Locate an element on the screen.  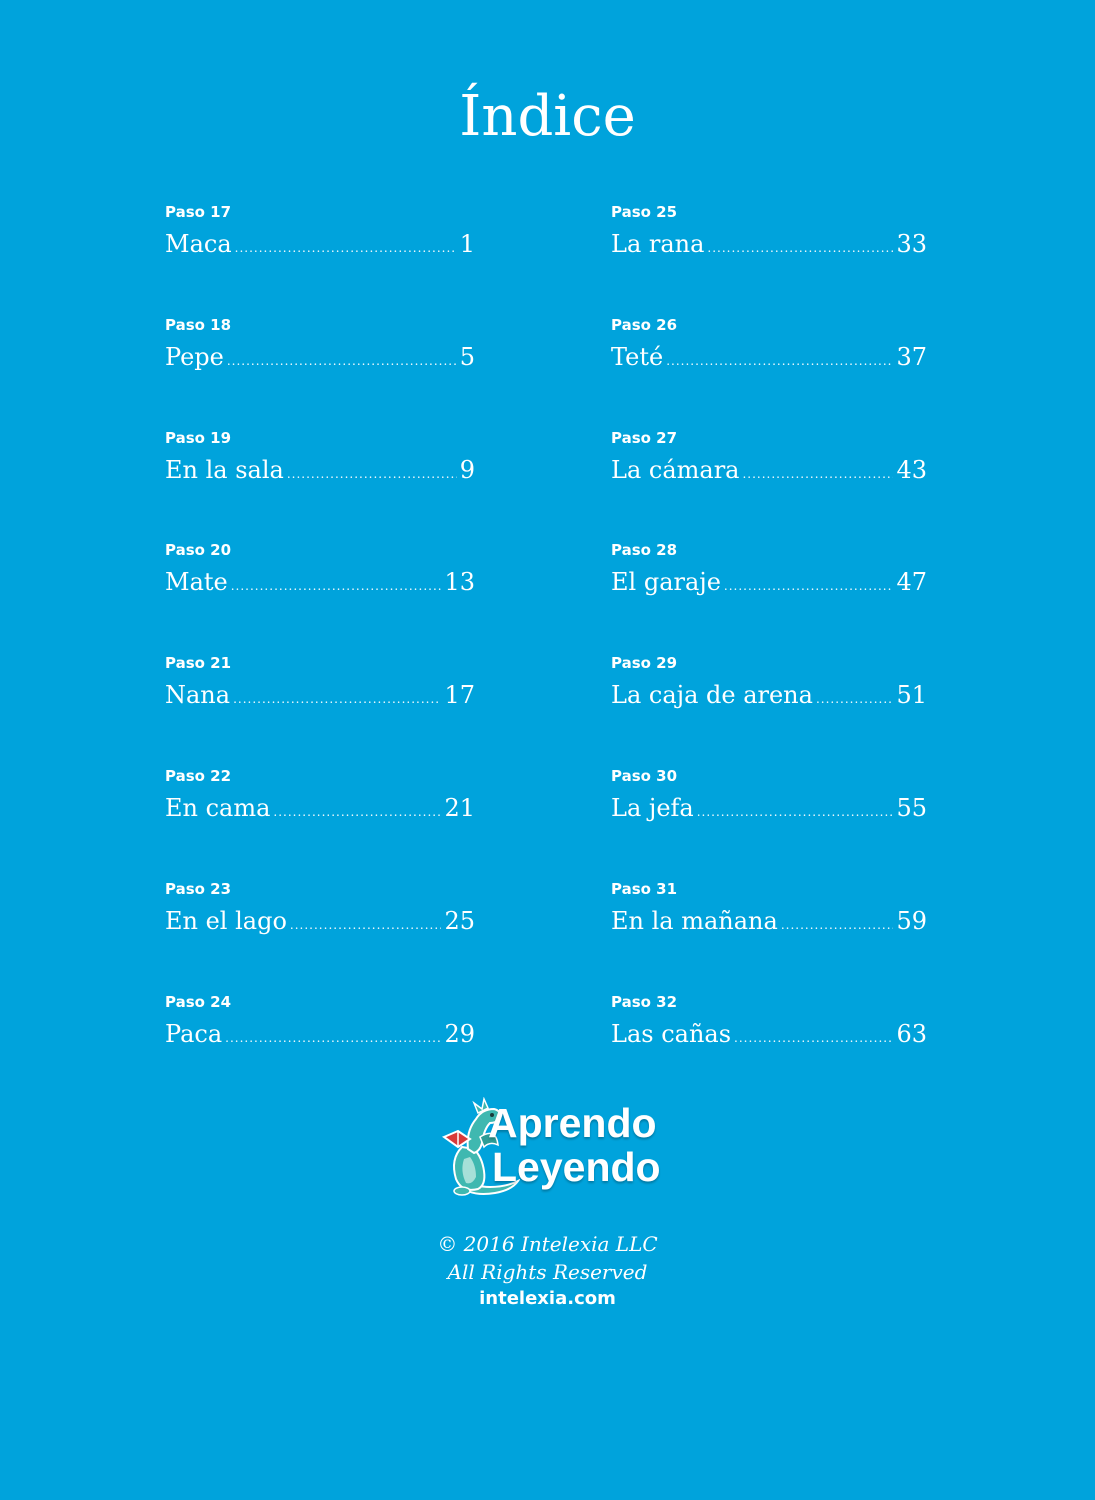
toc-page-number: 51 is located at coordinates (911, 695).